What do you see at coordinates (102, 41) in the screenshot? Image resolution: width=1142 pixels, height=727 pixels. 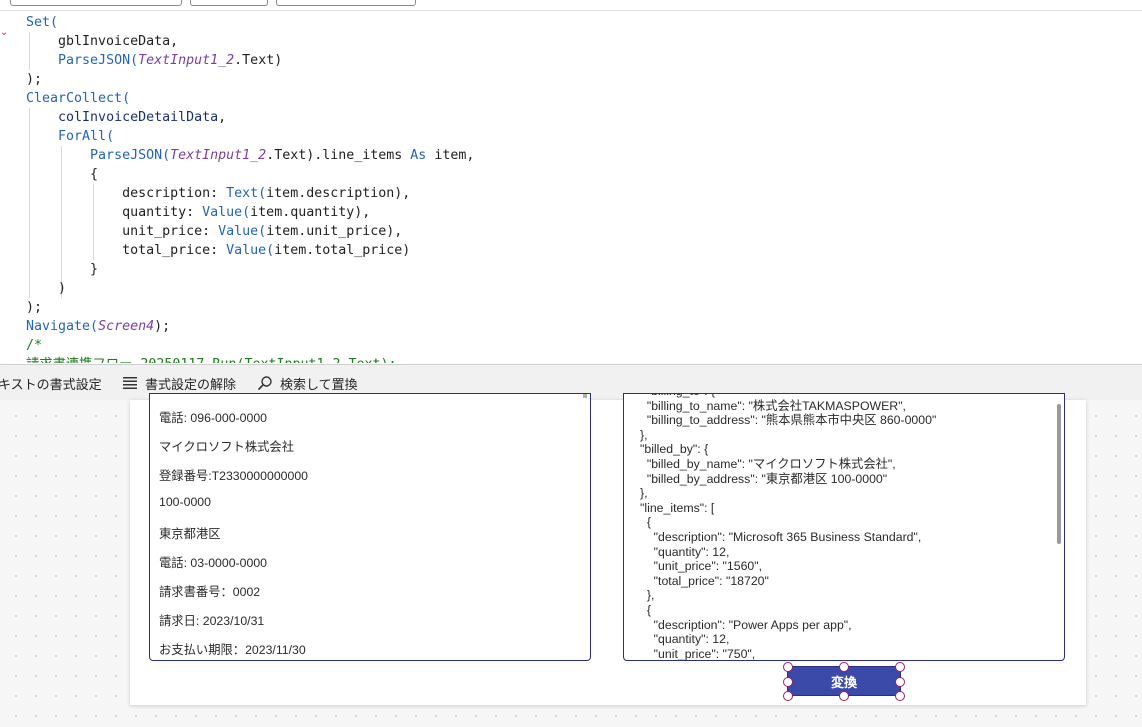 I see `code-token: gblInvoiceData,` at bounding box center [102, 41].